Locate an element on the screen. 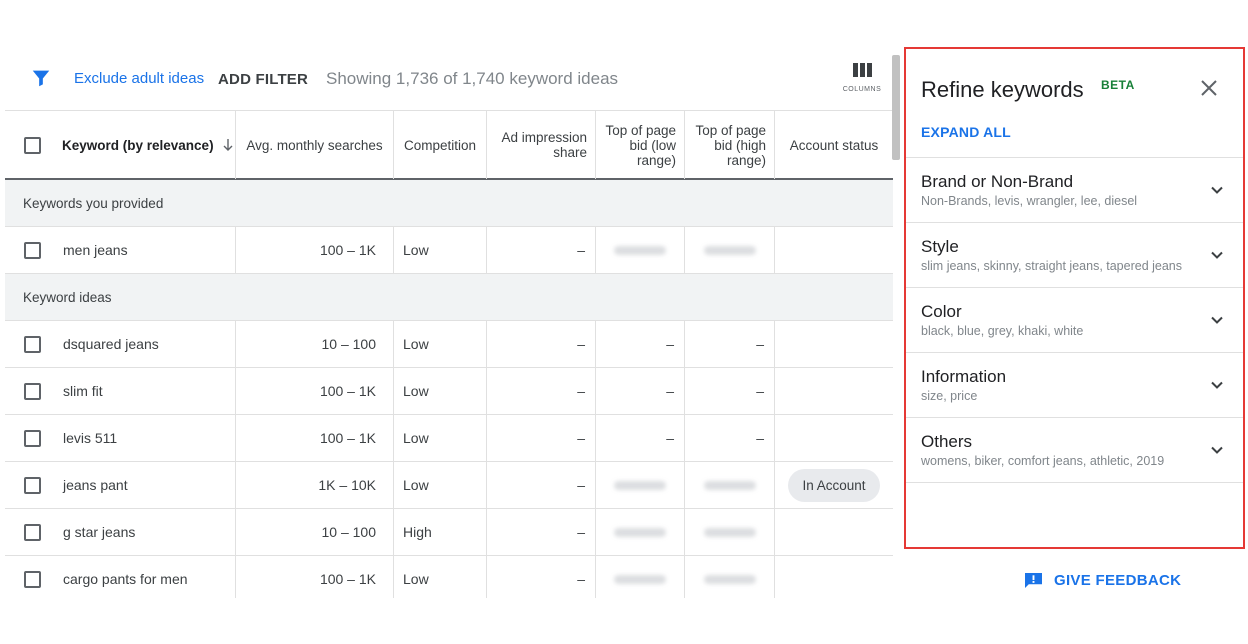 This screenshot has width=1248, height=644. group-header-provided: Keywords you provided is located at coordinates (449, 203).